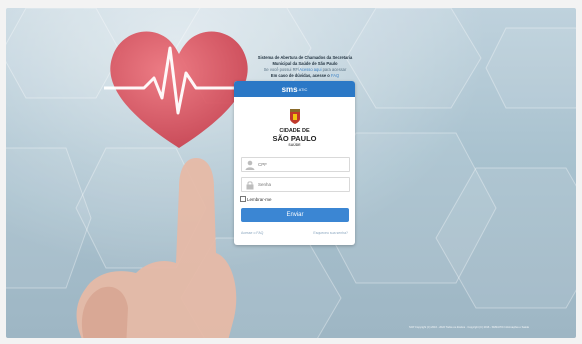 The image size is (582, 344). Describe the element at coordinates (179, 90) in the screenshot. I see `heart-icon` at that location.